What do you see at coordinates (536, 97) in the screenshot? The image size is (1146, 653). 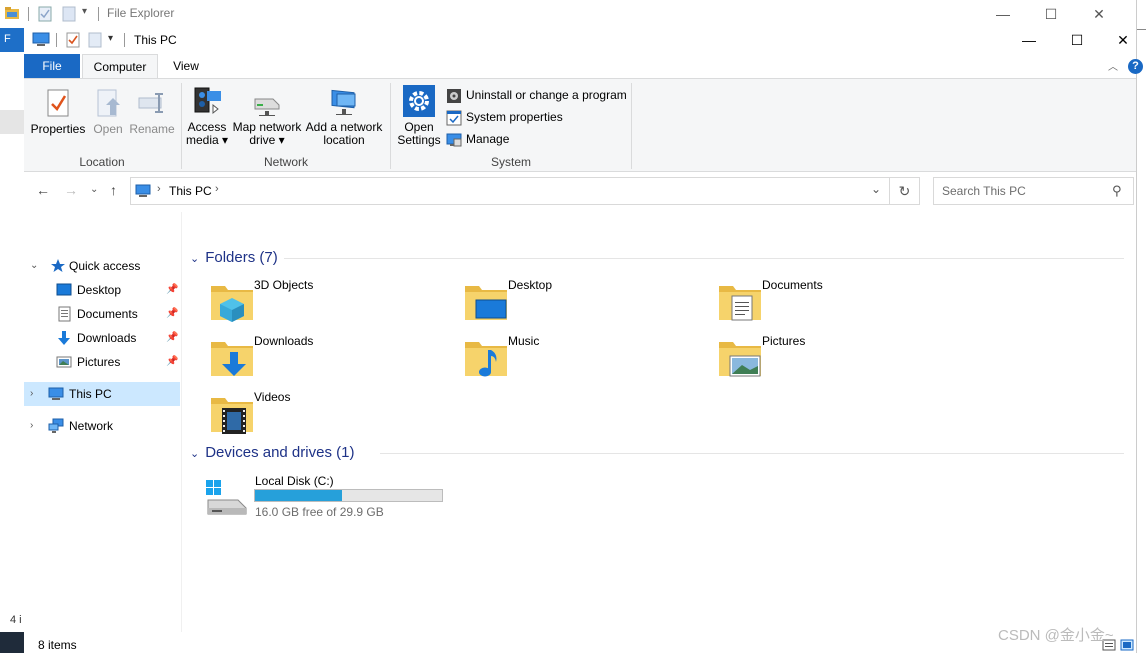 I see `uninstall-program-button: Uninstall or change a program` at bounding box center [536, 97].